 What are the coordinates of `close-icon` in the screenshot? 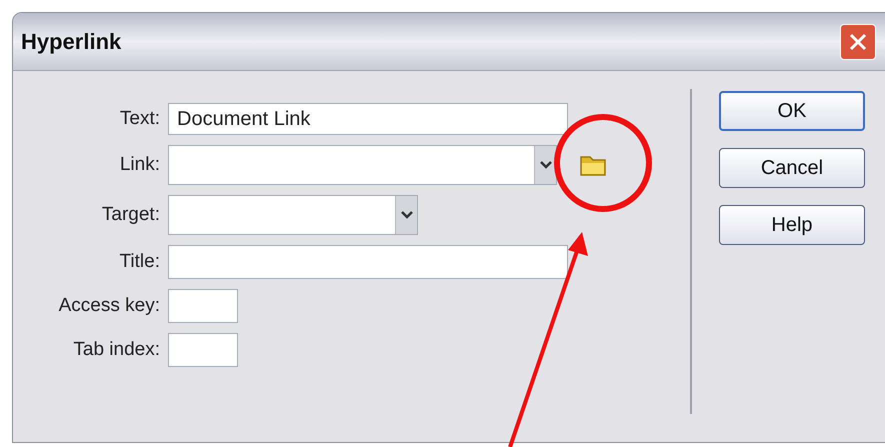 It's located at (858, 41).